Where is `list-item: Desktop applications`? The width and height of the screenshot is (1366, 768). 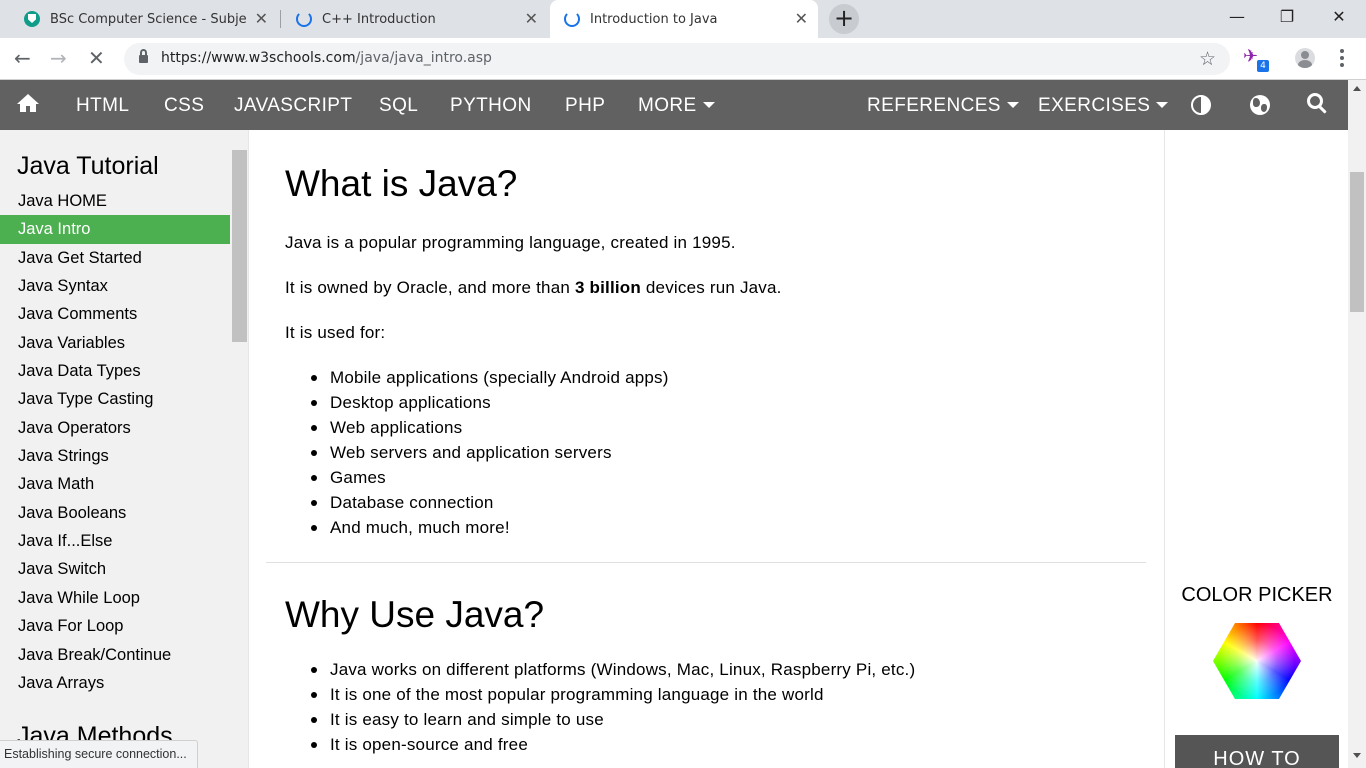
list-item: Desktop applications is located at coordinates (490, 402).